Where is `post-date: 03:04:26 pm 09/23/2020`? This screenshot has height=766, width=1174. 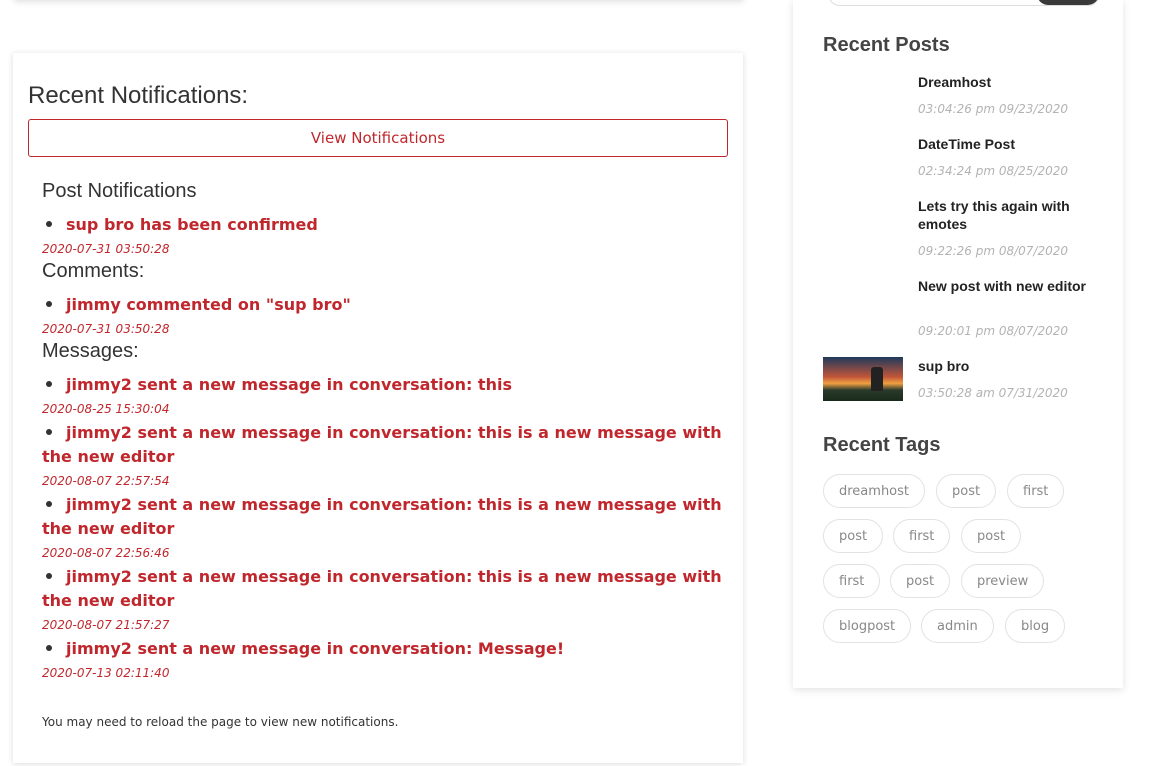 post-date: 03:04:26 pm 09/23/2020 is located at coordinates (993, 109).